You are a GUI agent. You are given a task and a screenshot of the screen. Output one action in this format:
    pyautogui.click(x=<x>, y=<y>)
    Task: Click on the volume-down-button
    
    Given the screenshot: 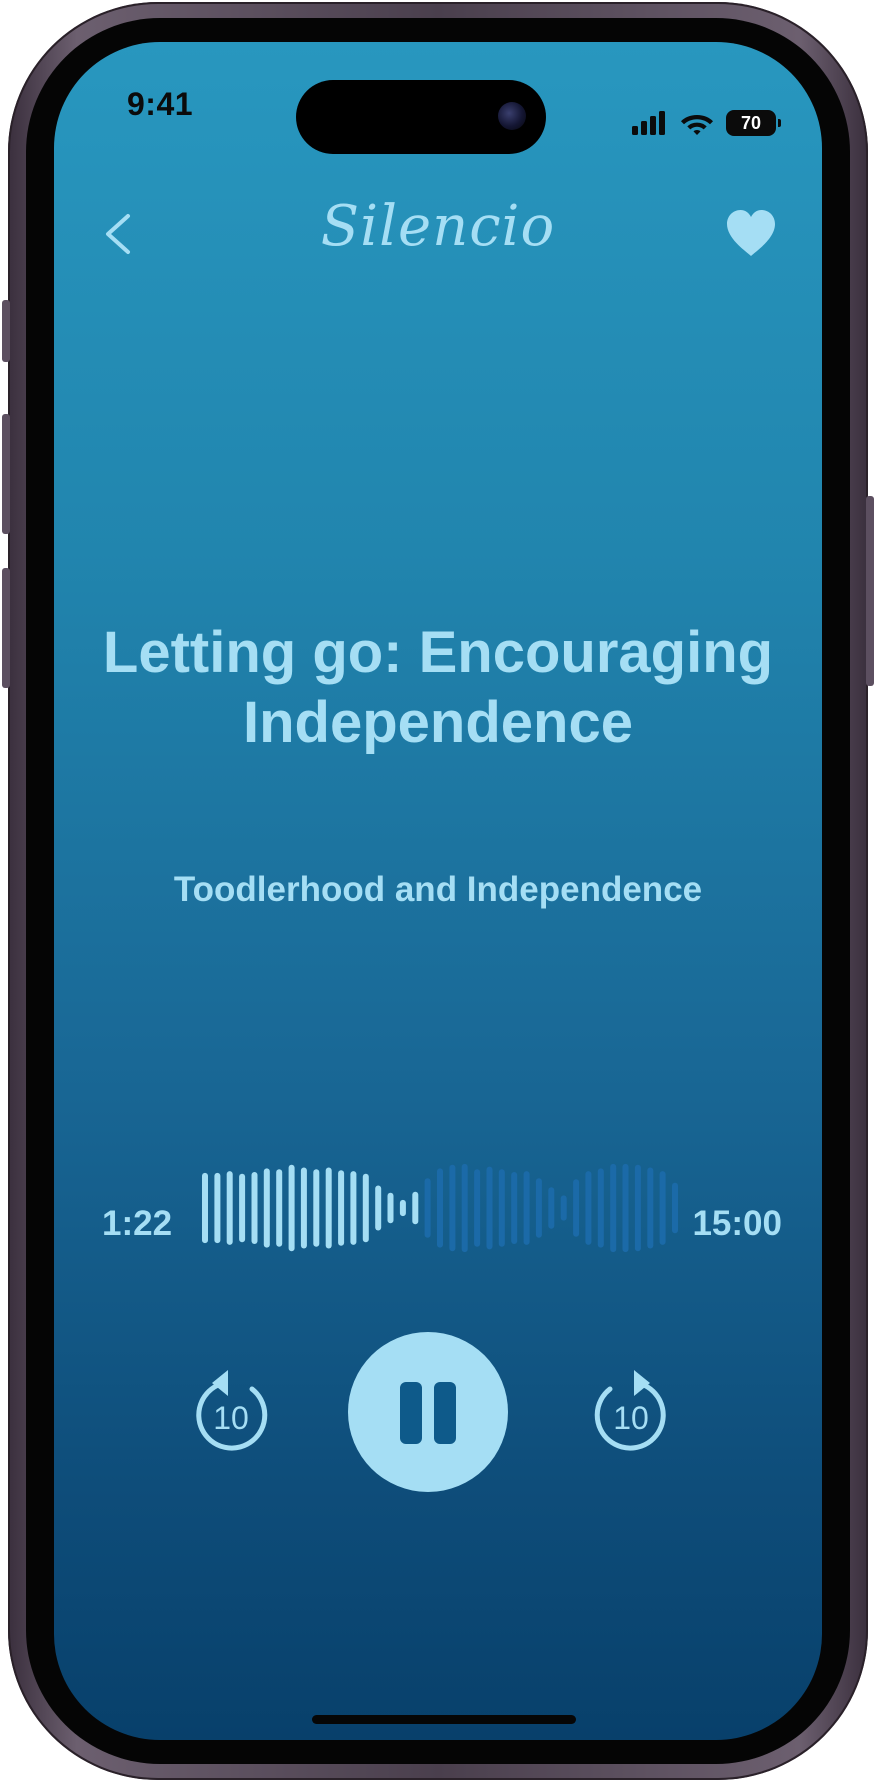 What is the action you would take?
    pyautogui.click(x=6, y=628)
    